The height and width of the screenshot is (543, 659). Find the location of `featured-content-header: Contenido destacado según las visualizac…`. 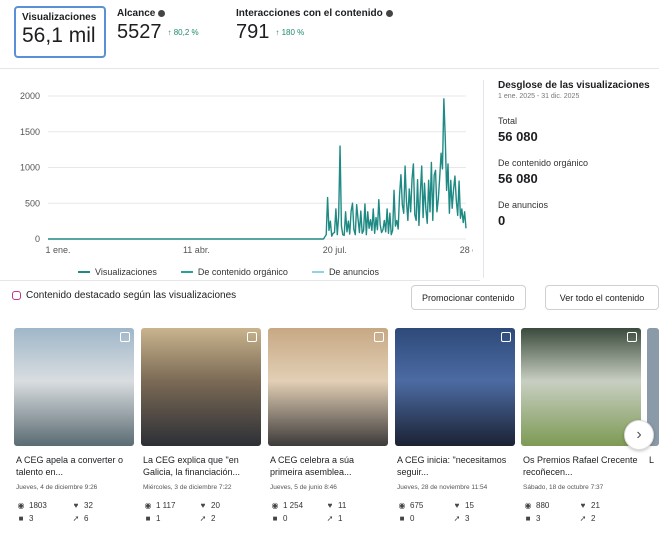

featured-content-header: Contenido destacado según las visualizac… is located at coordinates (124, 295).